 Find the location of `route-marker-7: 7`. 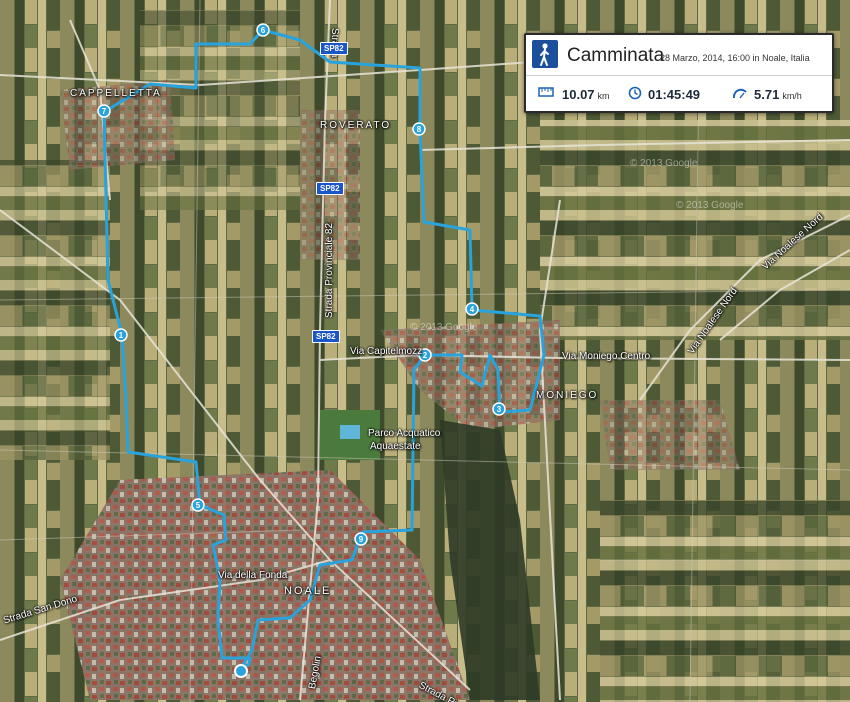

route-marker-7: 7 is located at coordinates (104, 111).